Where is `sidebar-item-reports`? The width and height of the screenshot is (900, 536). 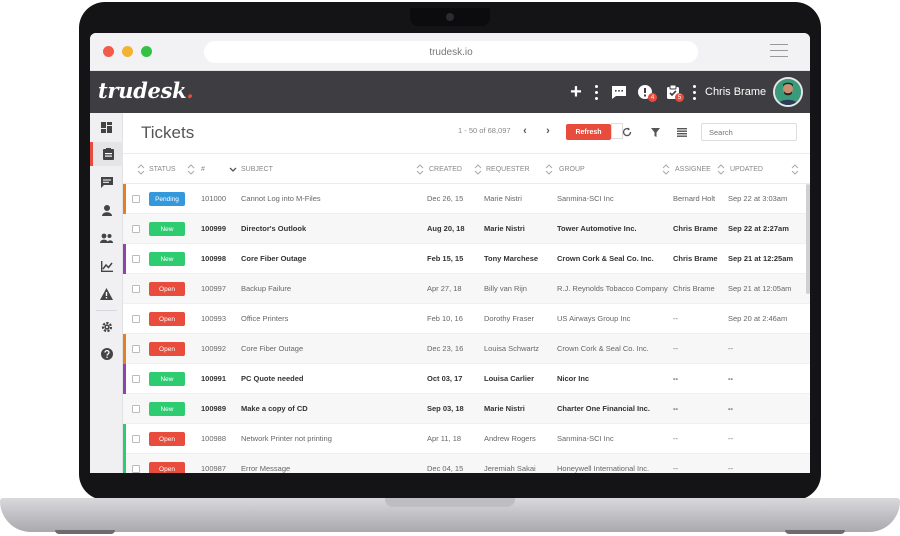 sidebar-item-reports is located at coordinates (106, 266).